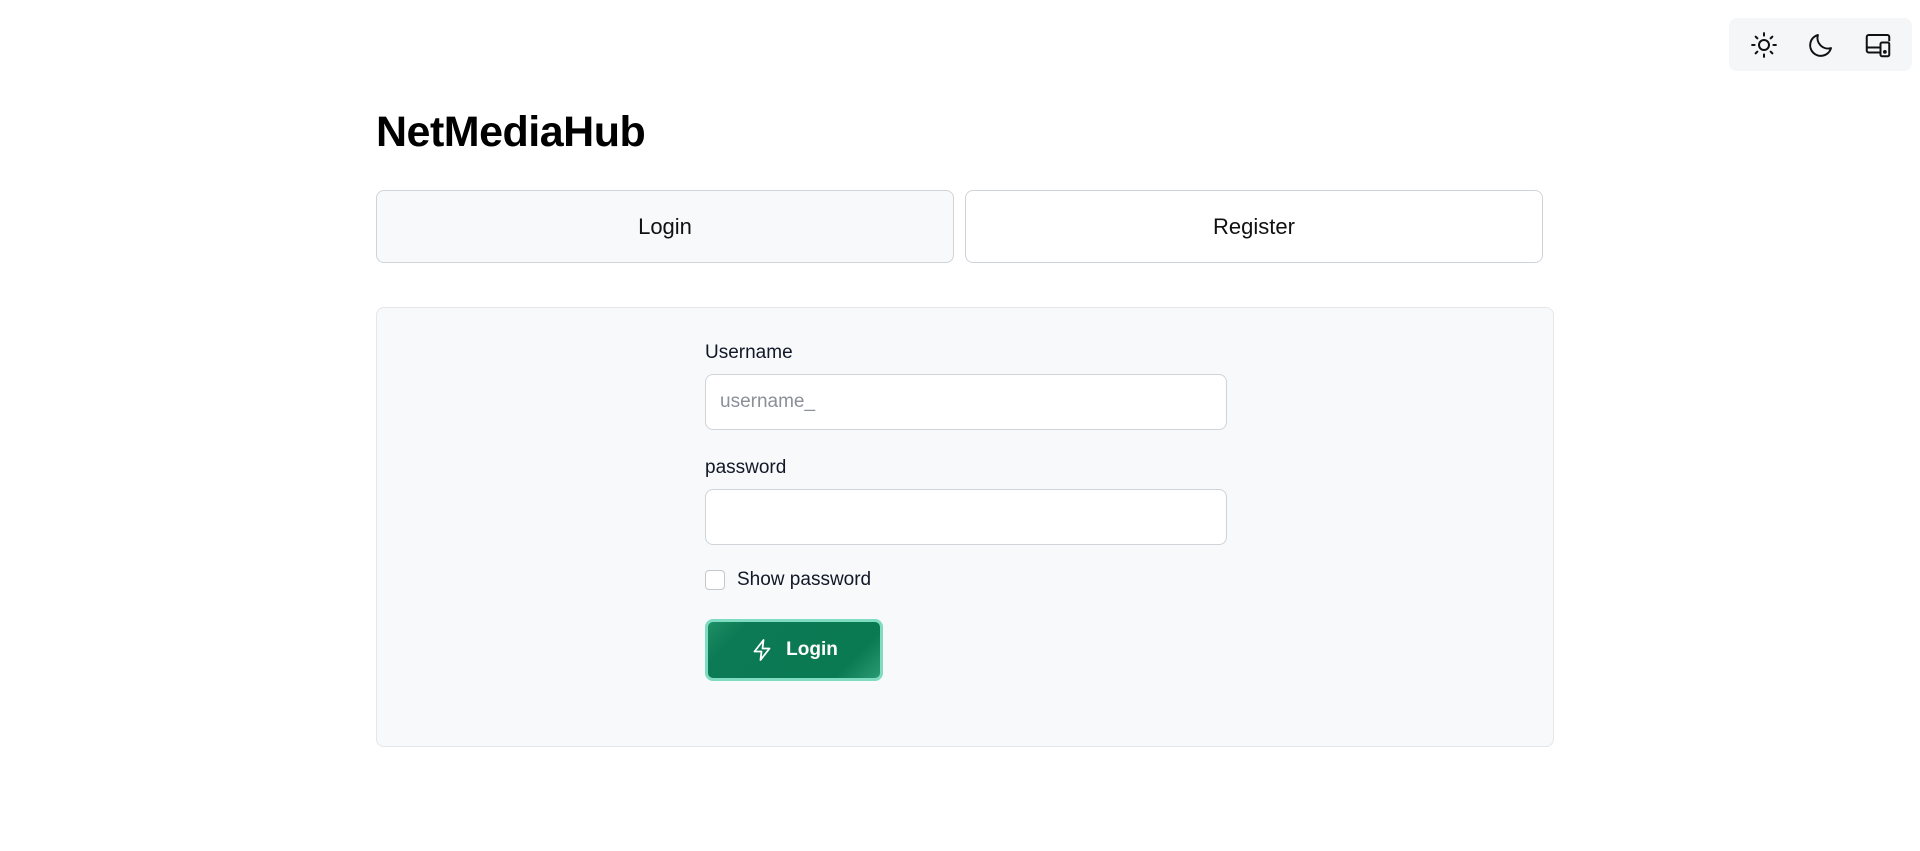  What do you see at coordinates (960, 226) in the screenshot?
I see `auth-tabs: Login Register` at bounding box center [960, 226].